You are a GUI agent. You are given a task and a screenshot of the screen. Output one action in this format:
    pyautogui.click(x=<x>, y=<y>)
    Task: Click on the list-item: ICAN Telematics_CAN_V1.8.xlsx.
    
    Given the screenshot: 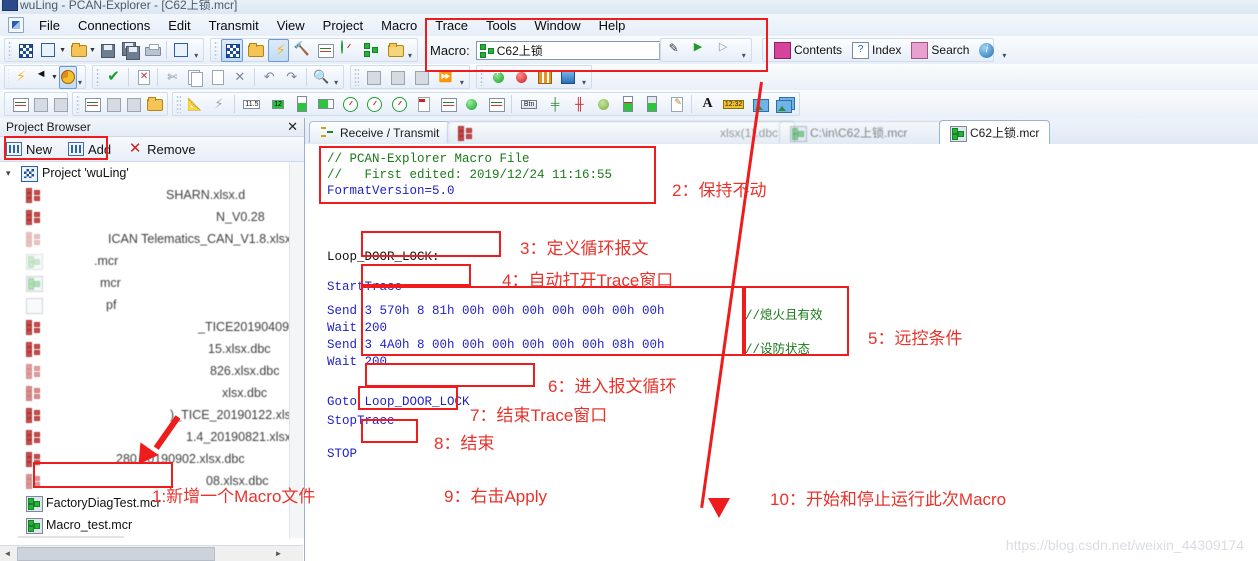 What is the action you would take?
    pyautogui.click(x=156, y=239)
    